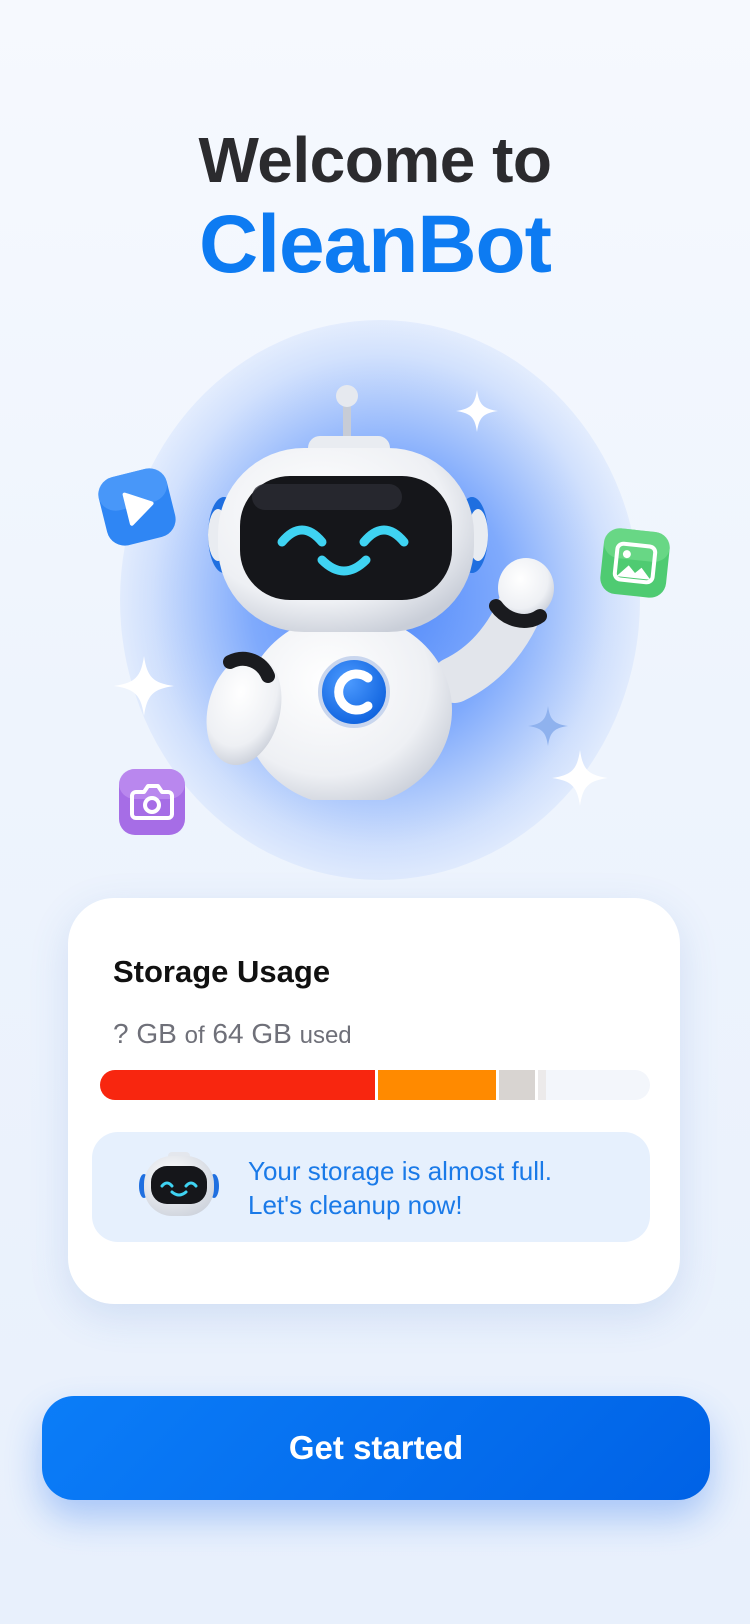  Describe the element at coordinates (325, 1035) in the screenshot. I see `used-text: used` at that location.